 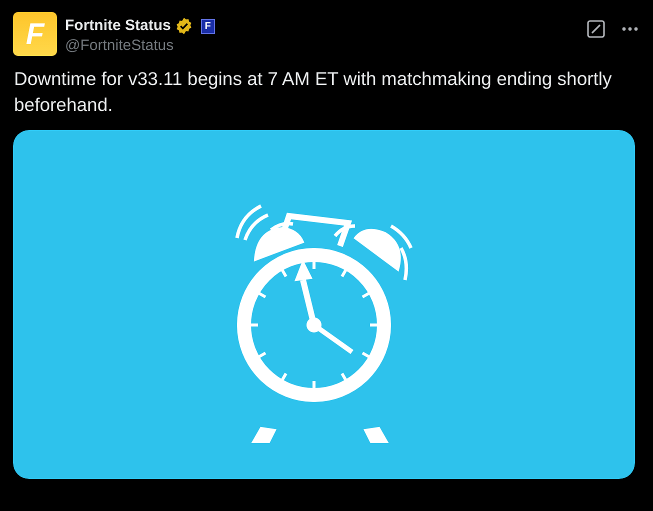 What do you see at coordinates (313, 92) in the screenshot?
I see `post-text: Downtime for v33.11 begins at 7 AM ET with matchmaking ending shortly beforehand.` at bounding box center [313, 92].